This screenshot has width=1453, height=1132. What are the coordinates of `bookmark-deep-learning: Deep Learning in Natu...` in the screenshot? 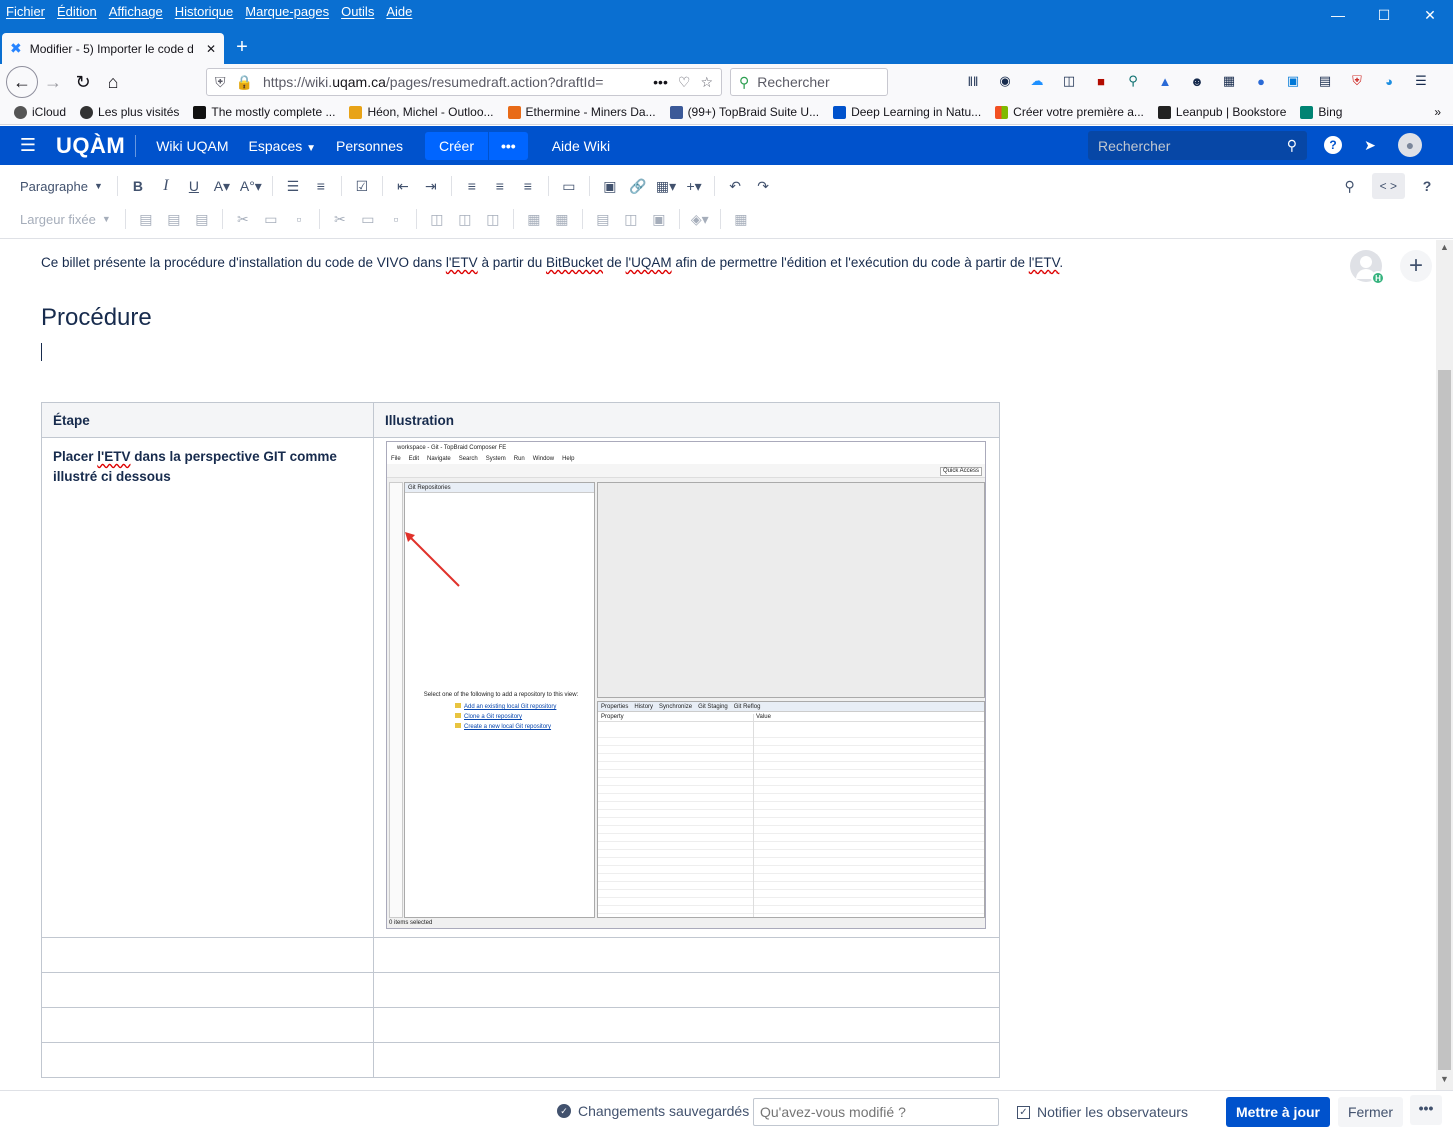 It's located at (907, 112).